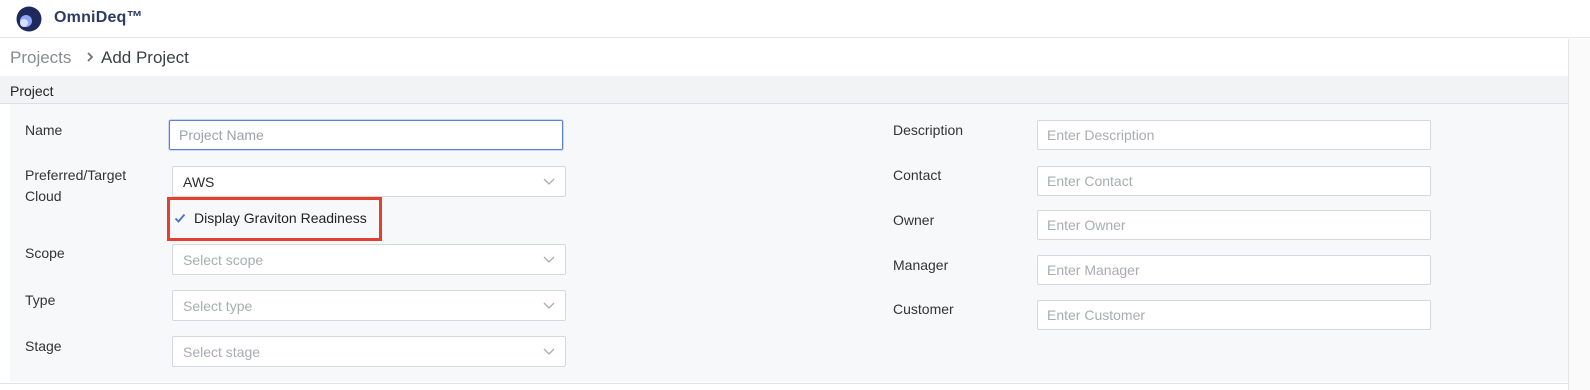 The height and width of the screenshot is (390, 1590). Describe the element at coordinates (1234, 135) in the screenshot. I see `description-input` at that location.